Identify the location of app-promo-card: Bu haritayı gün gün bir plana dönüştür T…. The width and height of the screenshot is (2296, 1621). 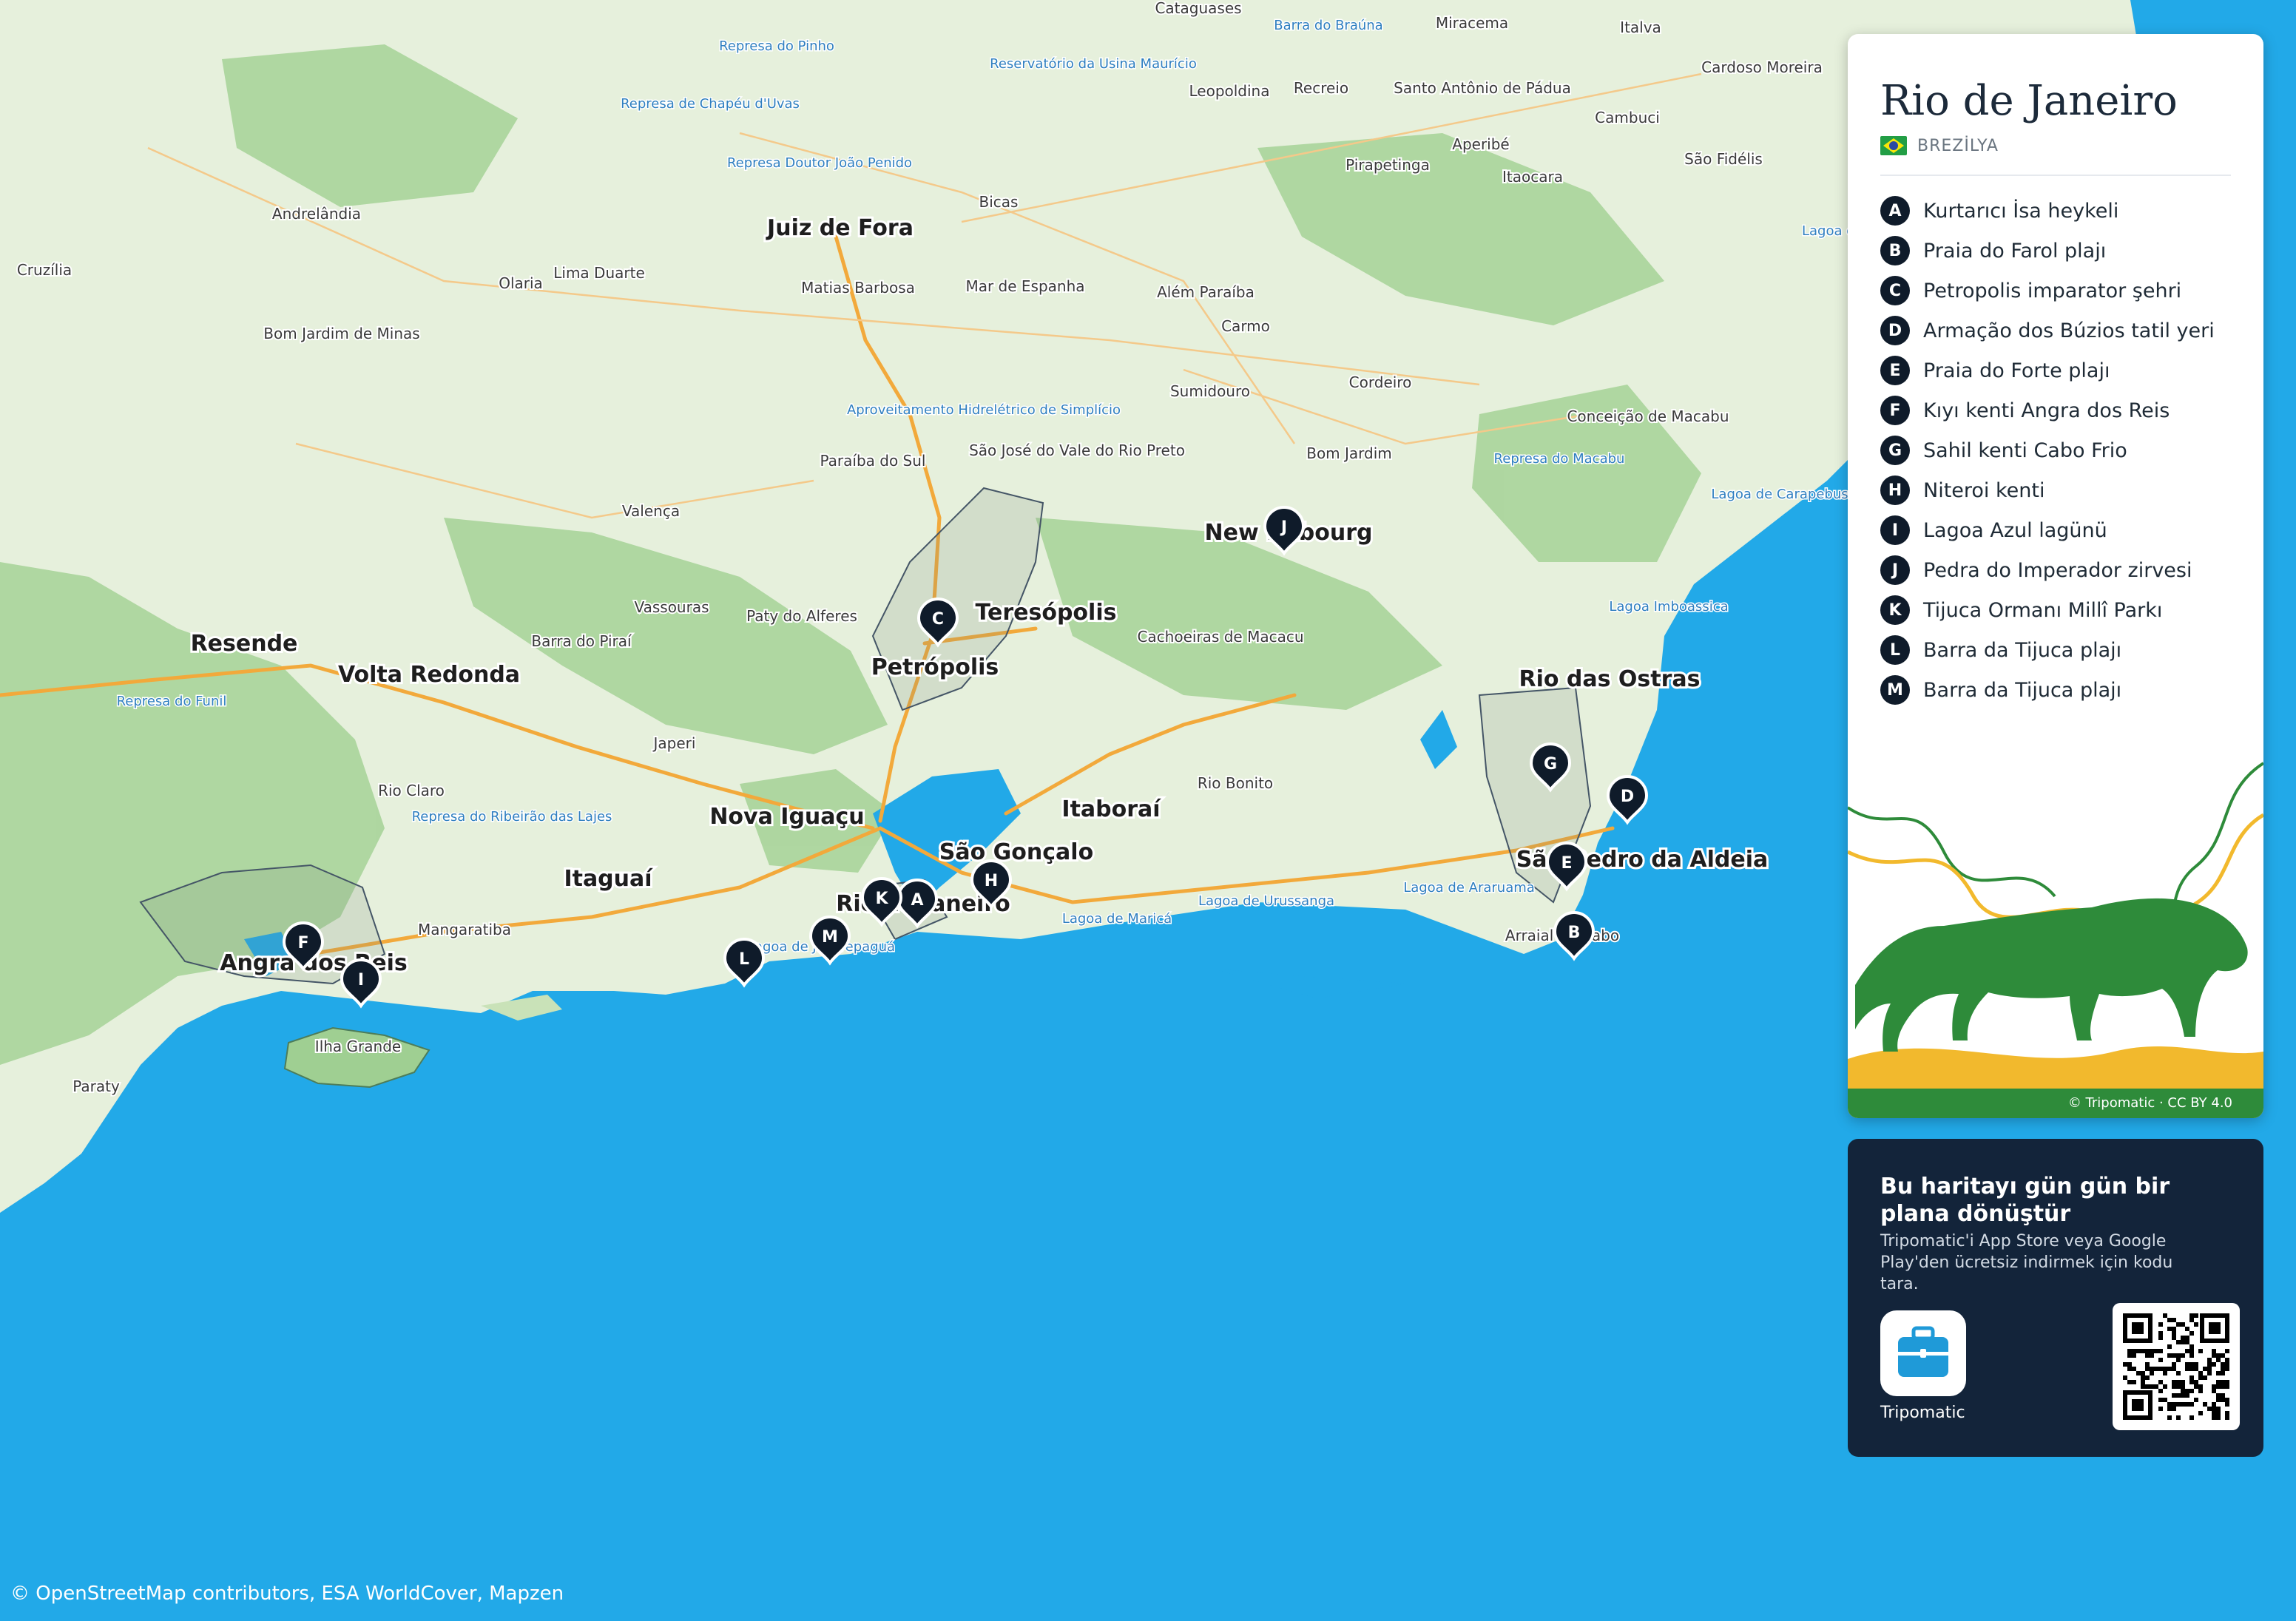
(2055, 1298).